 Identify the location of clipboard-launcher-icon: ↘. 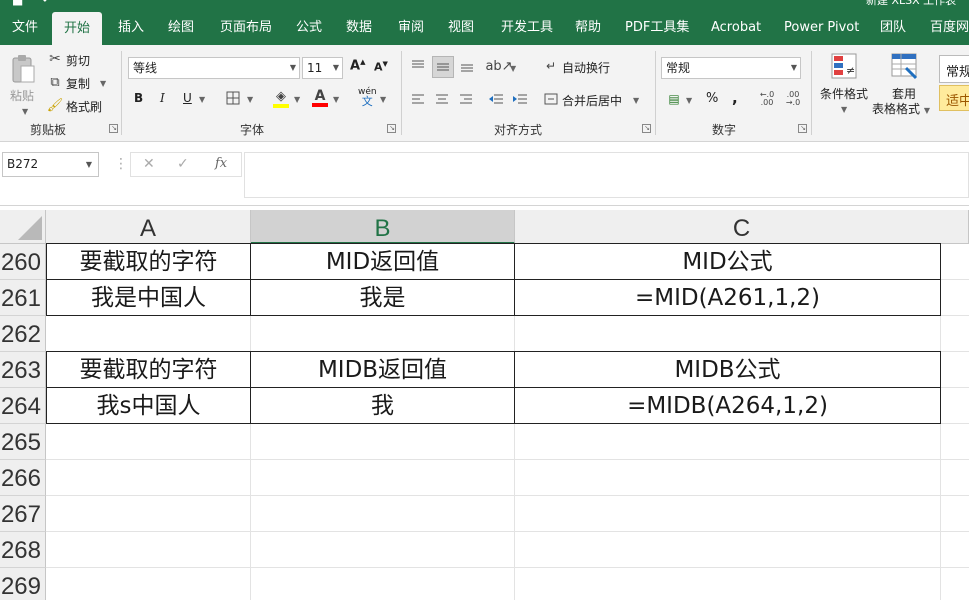
(113, 128).